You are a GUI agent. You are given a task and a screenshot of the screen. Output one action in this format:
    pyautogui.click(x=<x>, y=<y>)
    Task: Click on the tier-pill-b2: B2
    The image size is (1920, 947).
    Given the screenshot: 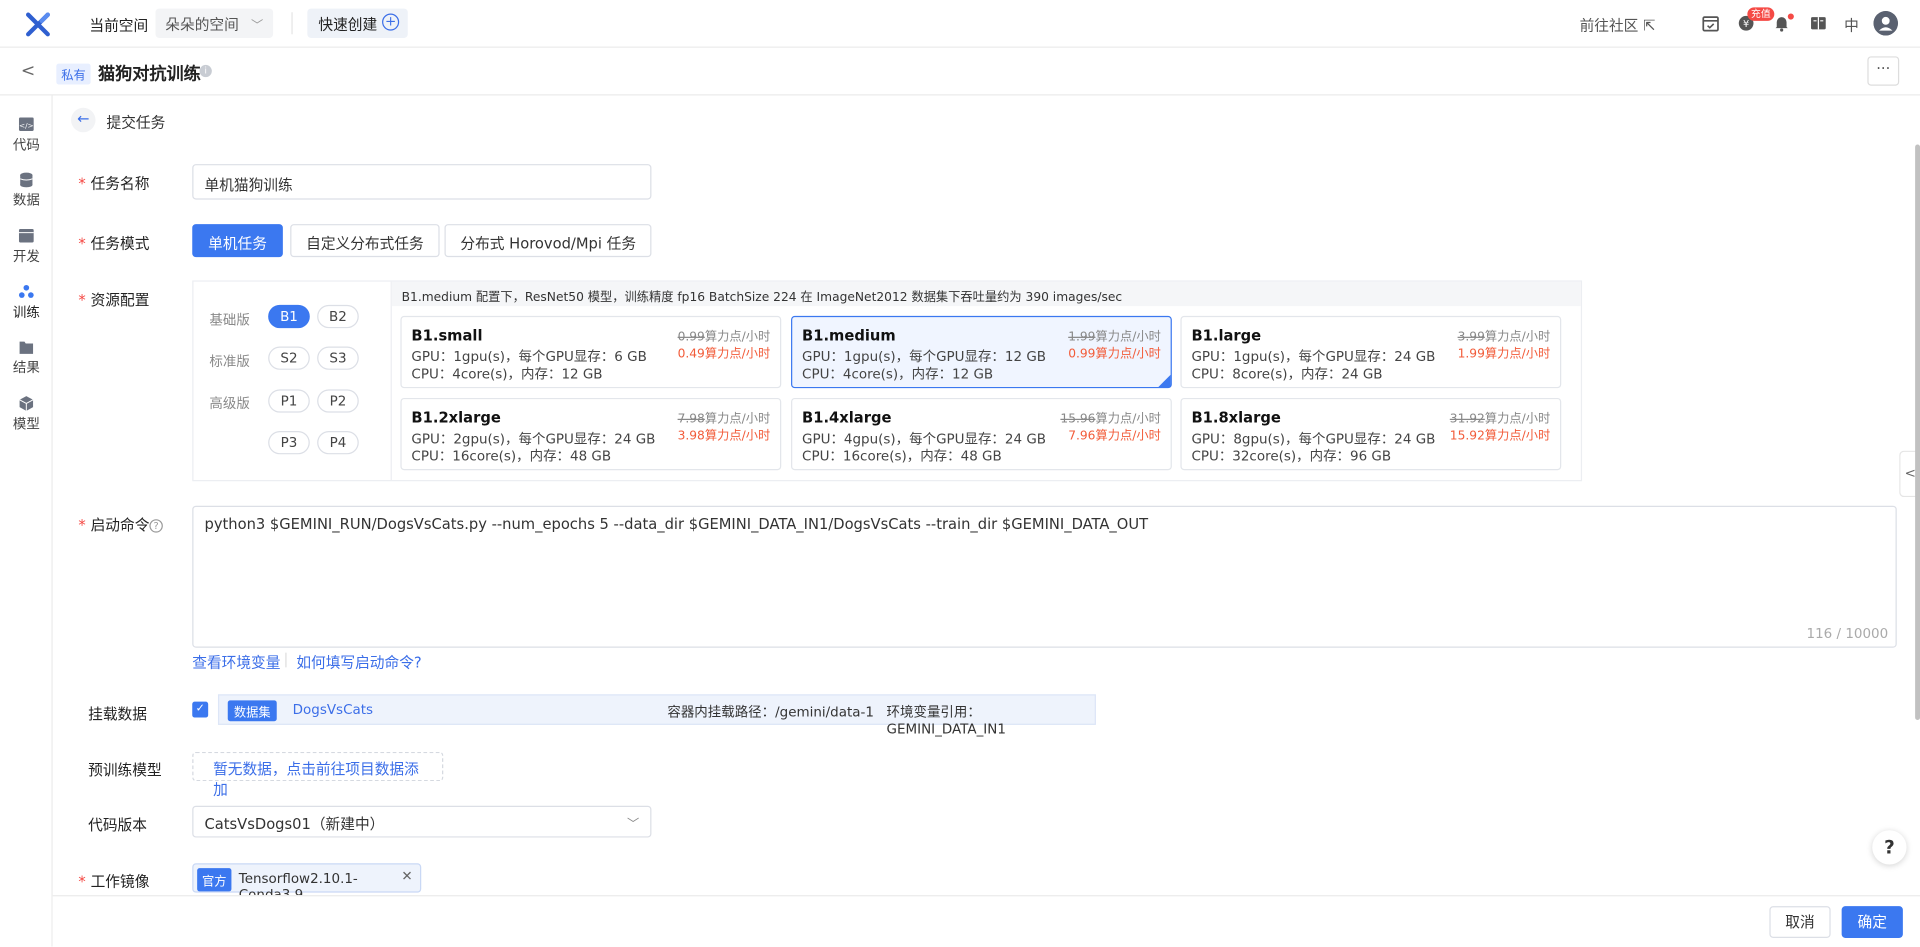 What is the action you would take?
    pyautogui.click(x=338, y=316)
    